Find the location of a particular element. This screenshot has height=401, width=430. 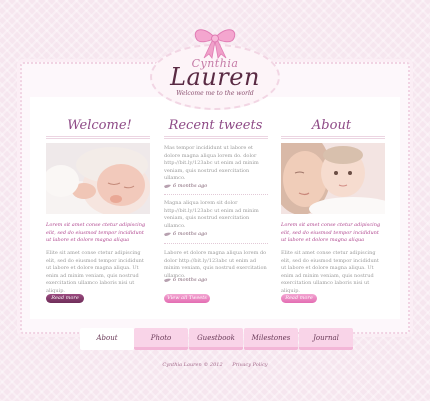

footer: Cynthia Lauren © 2012 Privacy Policy is located at coordinates (215, 365).